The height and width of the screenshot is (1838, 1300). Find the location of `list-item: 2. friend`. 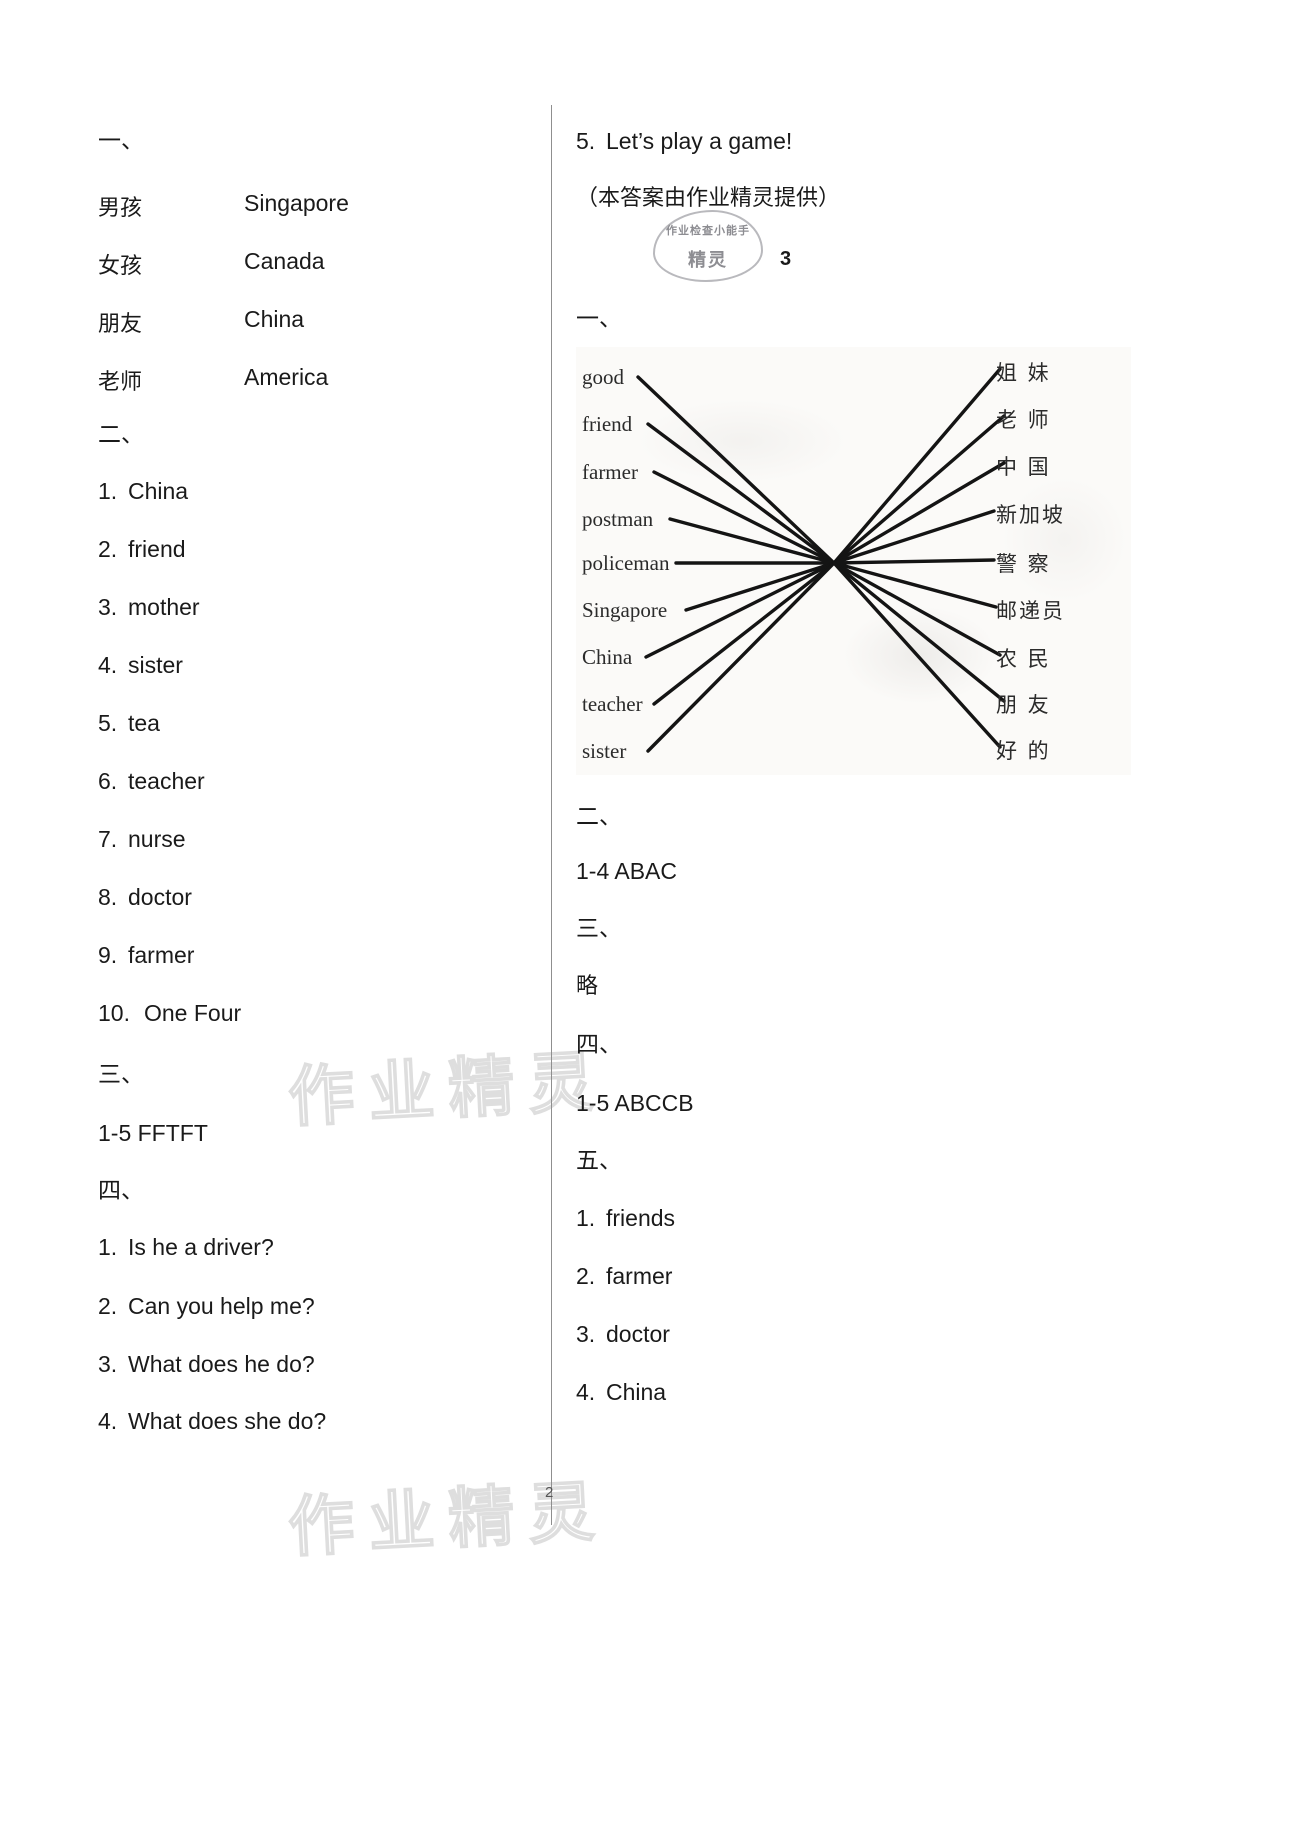

list-item: 2. friend is located at coordinates (142, 549).